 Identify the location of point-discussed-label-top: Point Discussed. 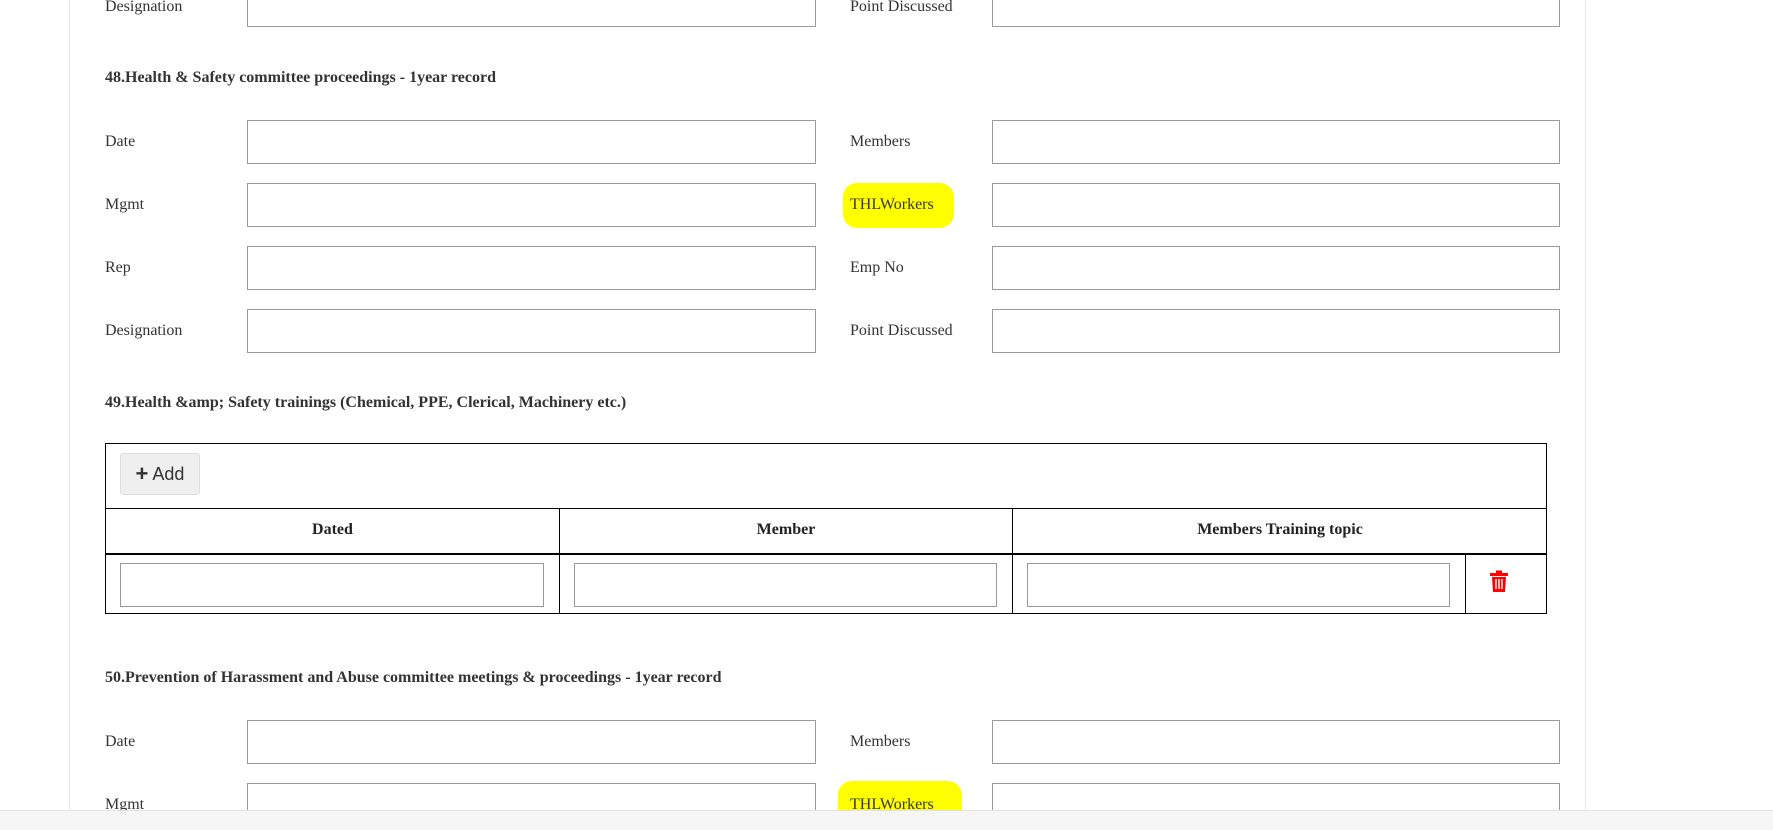
(901, 7).